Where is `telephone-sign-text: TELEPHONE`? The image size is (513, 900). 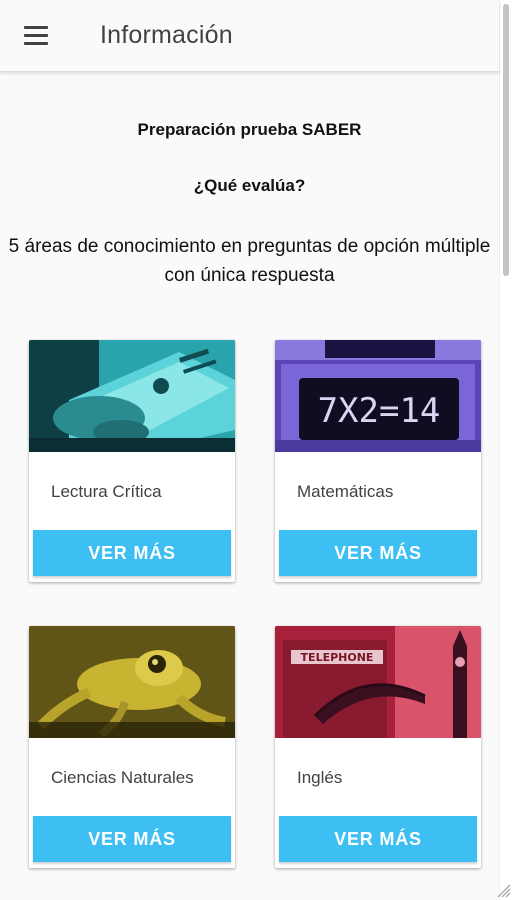
telephone-sign-text: TELEPHONE is located at coordinates (337, 657).